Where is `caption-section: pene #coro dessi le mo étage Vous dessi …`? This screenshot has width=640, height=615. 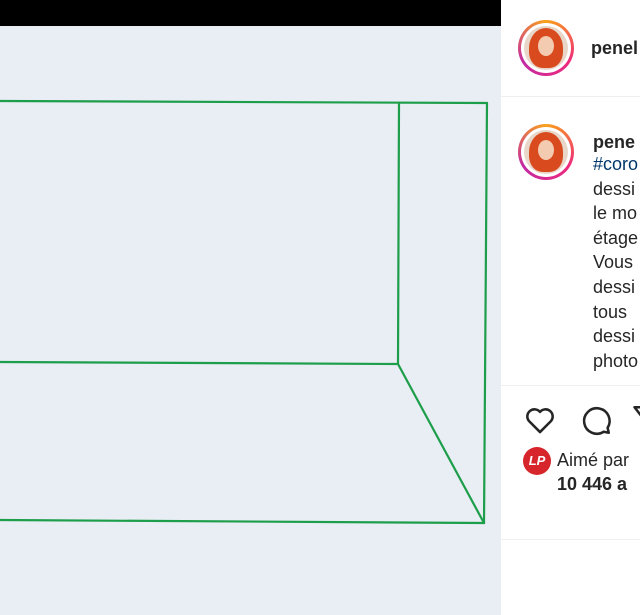
caption-section: pene #coro dessi le mo étage Vous dessi … is located at coordinates (570, 242).